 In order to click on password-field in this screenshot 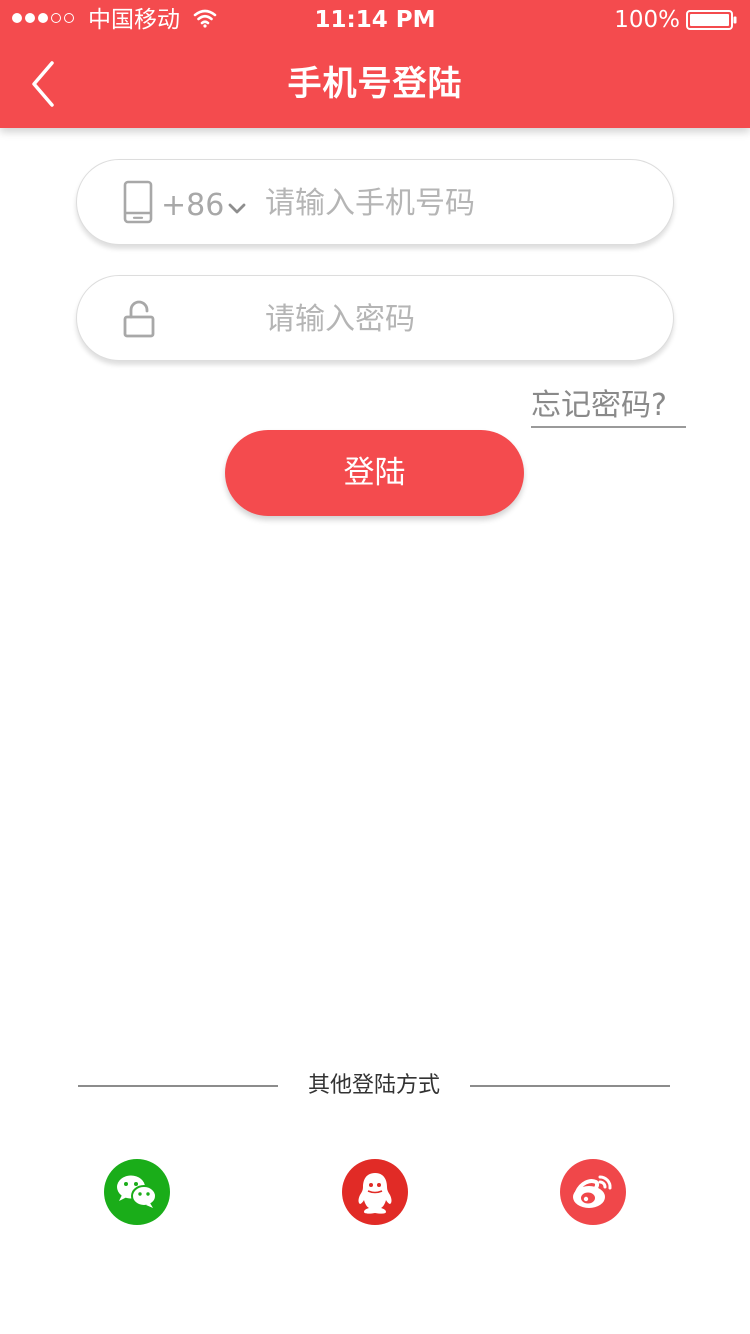, I will do `click(375, 318)`.